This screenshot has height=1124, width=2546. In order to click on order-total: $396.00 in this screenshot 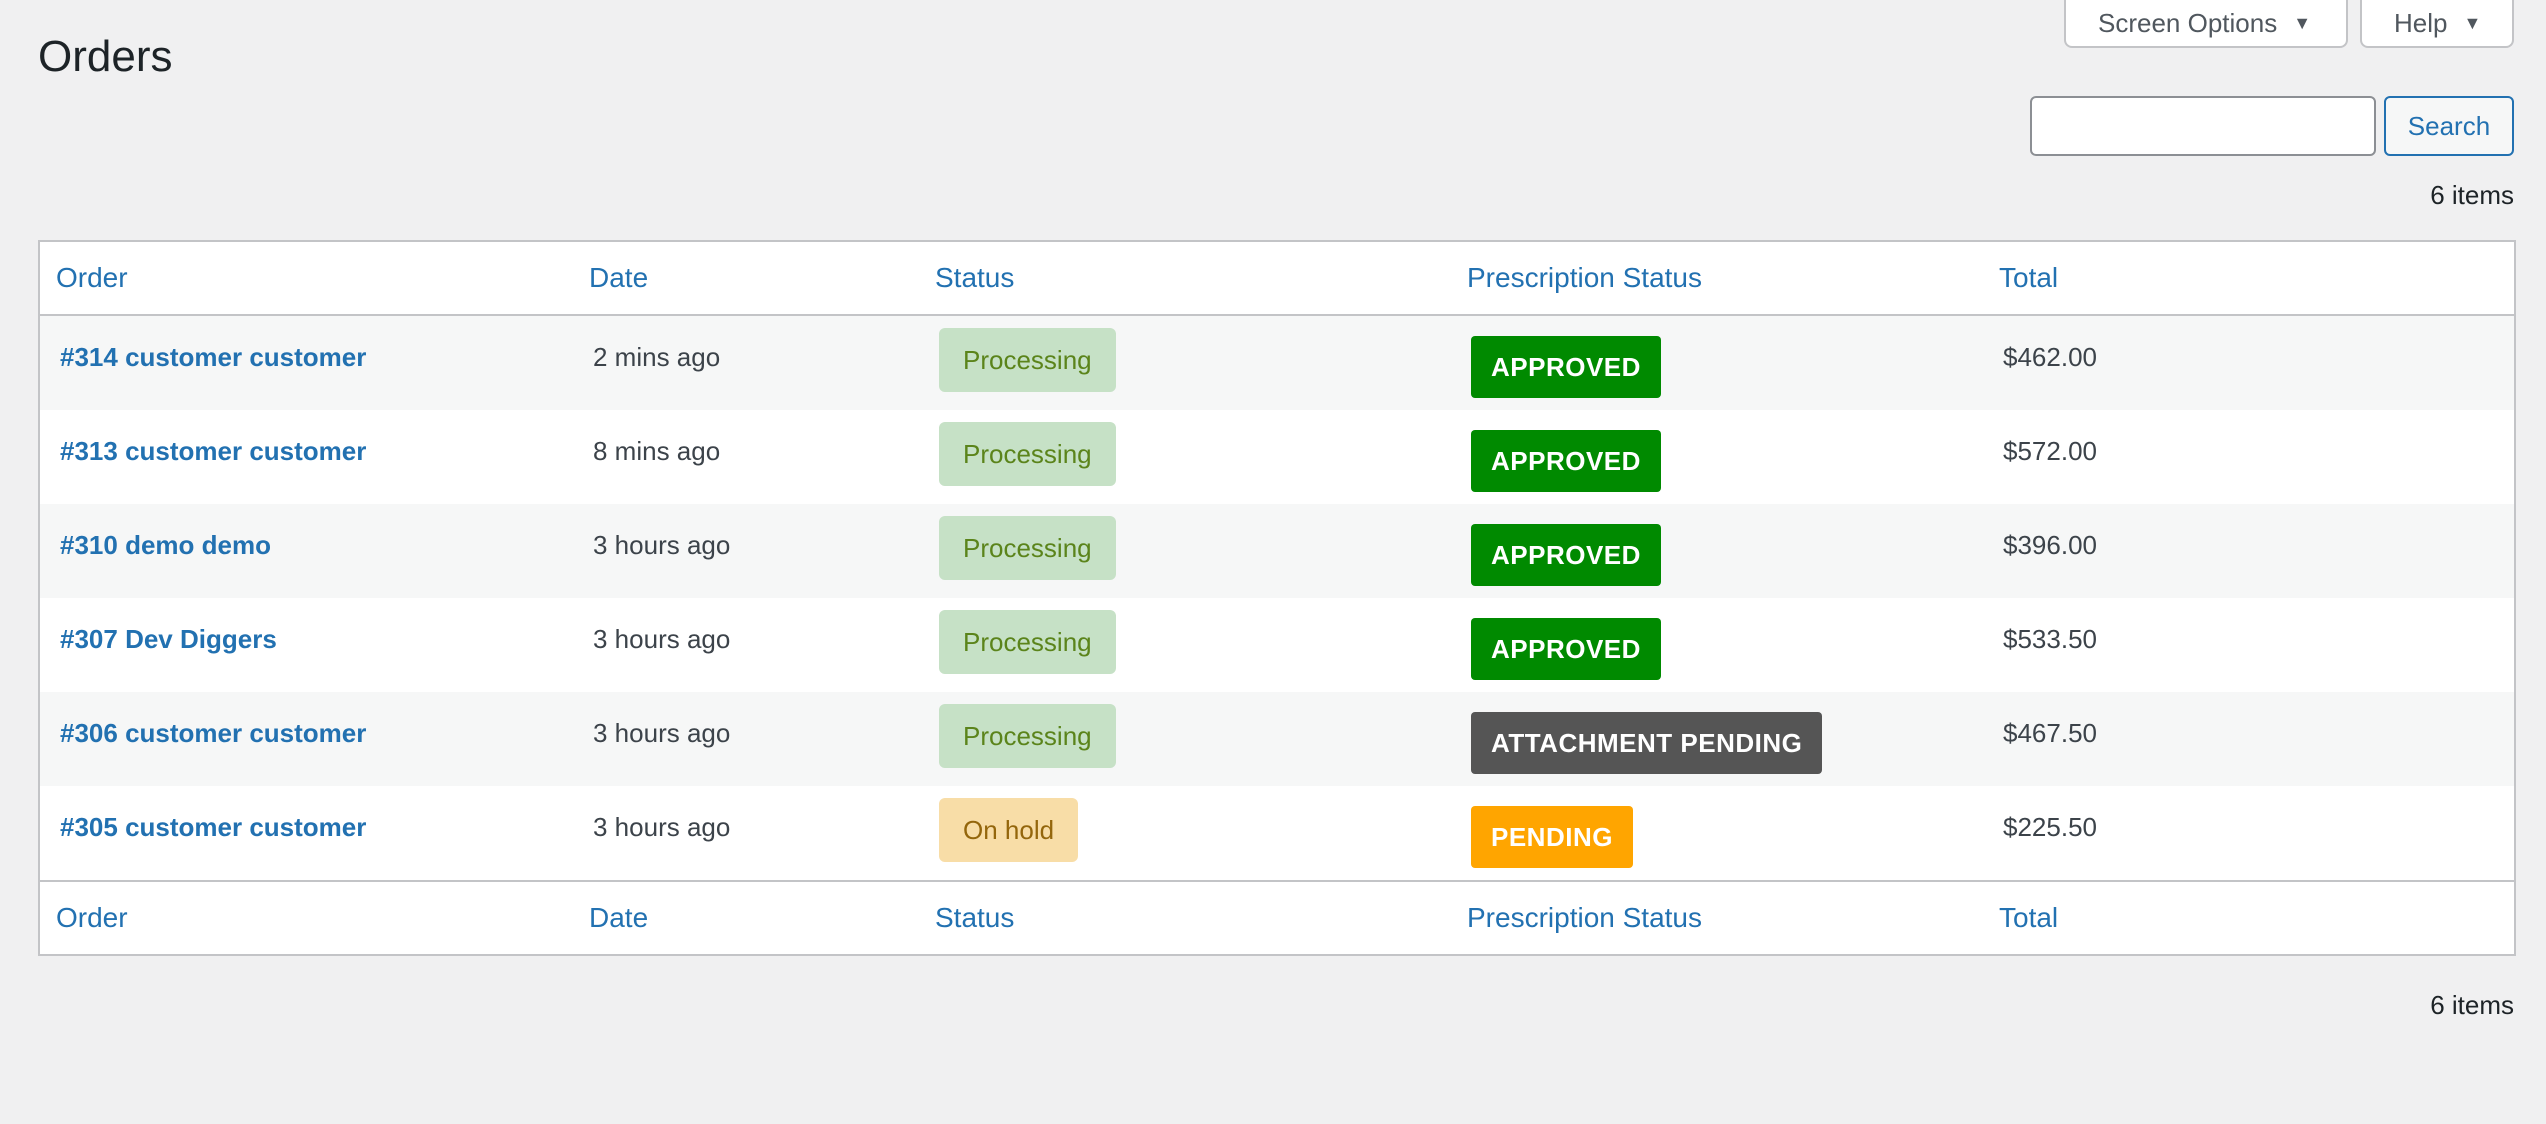, I will do `click(2050, 545)`.